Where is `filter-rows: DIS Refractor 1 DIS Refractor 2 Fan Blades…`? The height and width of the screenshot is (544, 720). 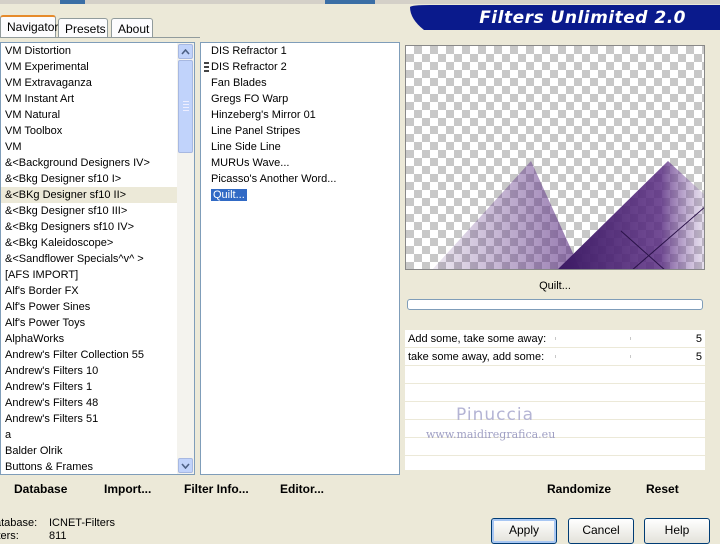
filter-rows: DIS Refractor 1 DIS Refractor 2 Fan Blades… is located at coordinates (300, 123).